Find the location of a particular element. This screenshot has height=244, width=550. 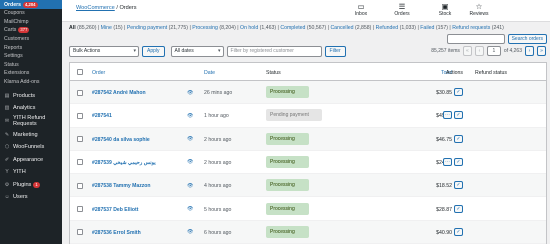

sidebar-item-carts: Carts 377 is located at coordinates (31, 30).